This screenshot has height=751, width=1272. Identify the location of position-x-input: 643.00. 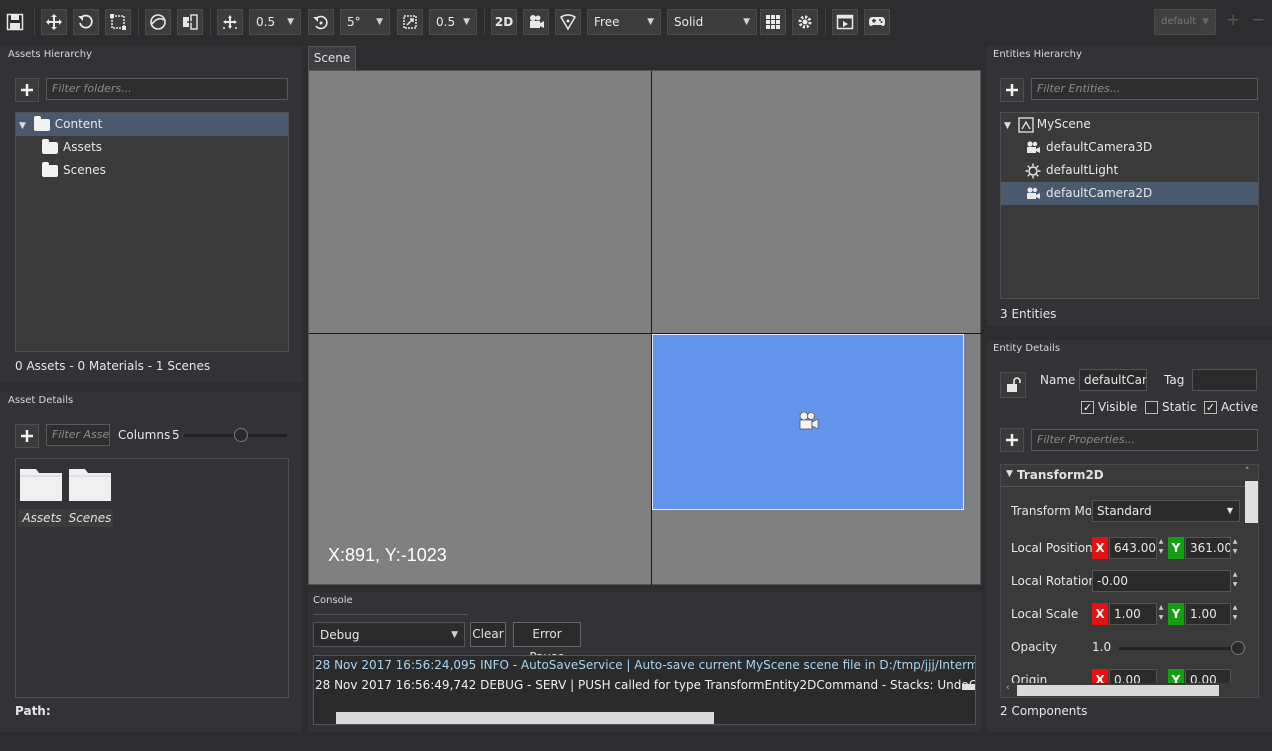
(1133, 548).